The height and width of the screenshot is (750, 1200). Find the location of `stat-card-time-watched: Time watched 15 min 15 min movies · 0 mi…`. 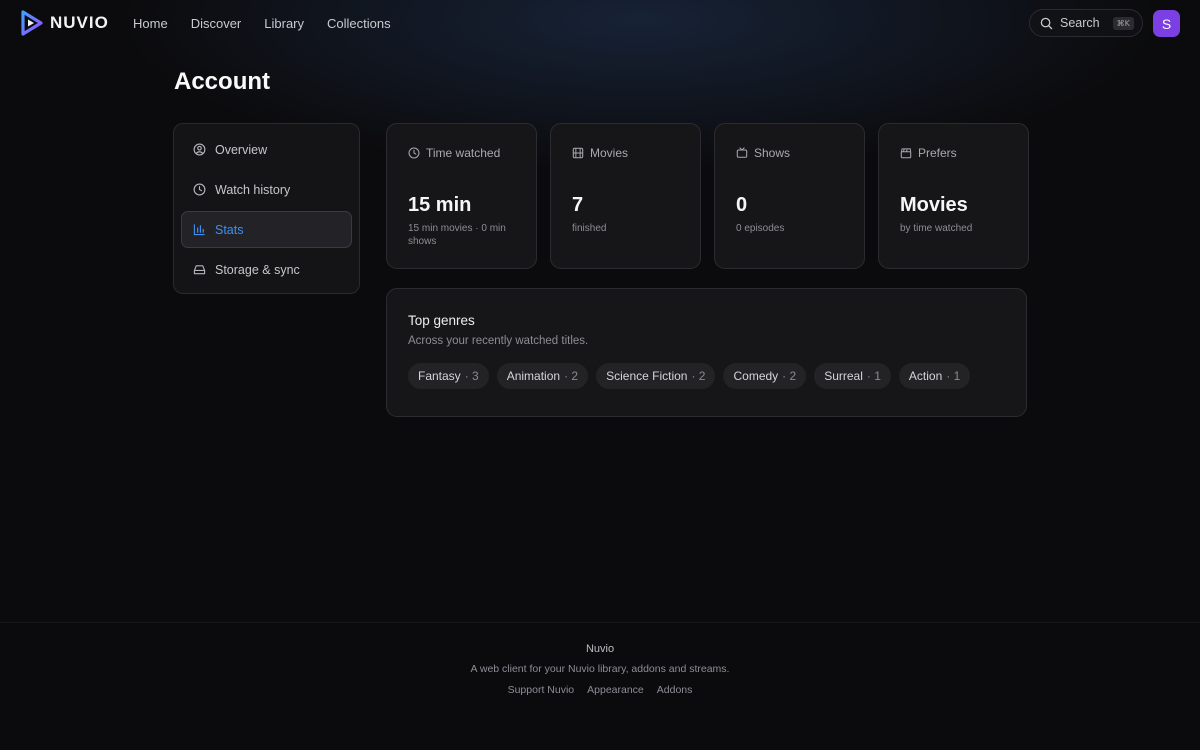

stat-card-time-watched: Time watched 15 min 15 min movies · 0 mi… is located at coordinates (461, 196).